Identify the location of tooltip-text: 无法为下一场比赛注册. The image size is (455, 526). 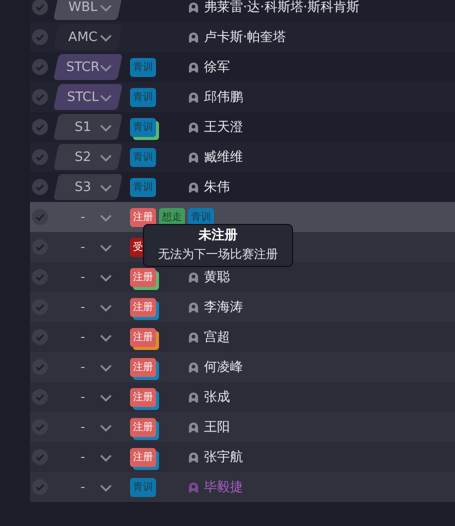
(218, 254).